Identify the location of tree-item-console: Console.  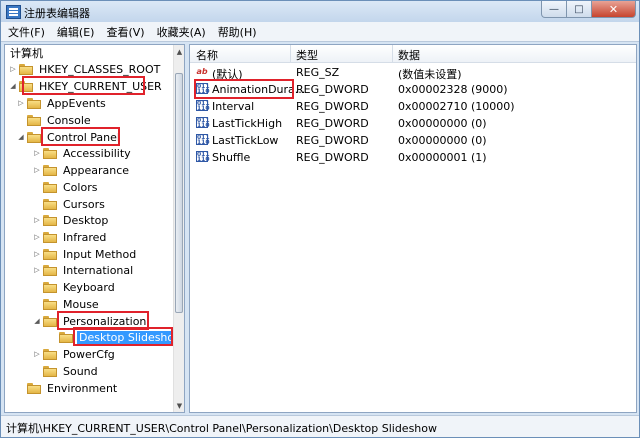
(54, 120).